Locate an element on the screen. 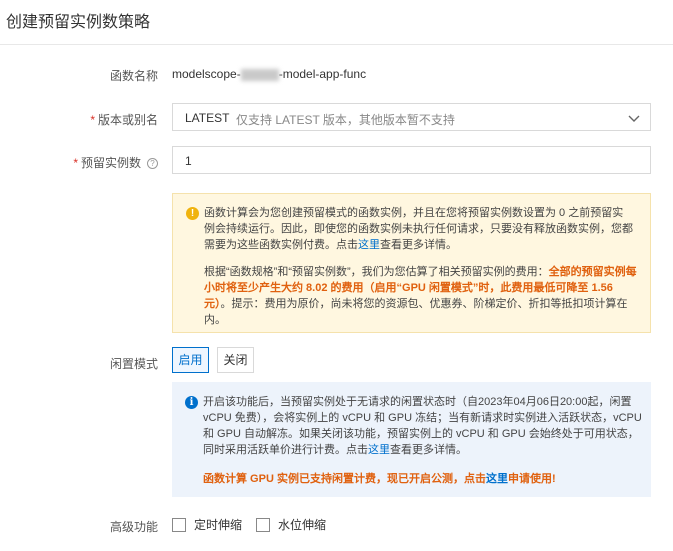 The image size is (673, 551). info-paragraph-2: 函数计算 GPU 实例已支持闲置计费，现已开启公测，点击这里申请使用! is located at coordinates (379, 479).